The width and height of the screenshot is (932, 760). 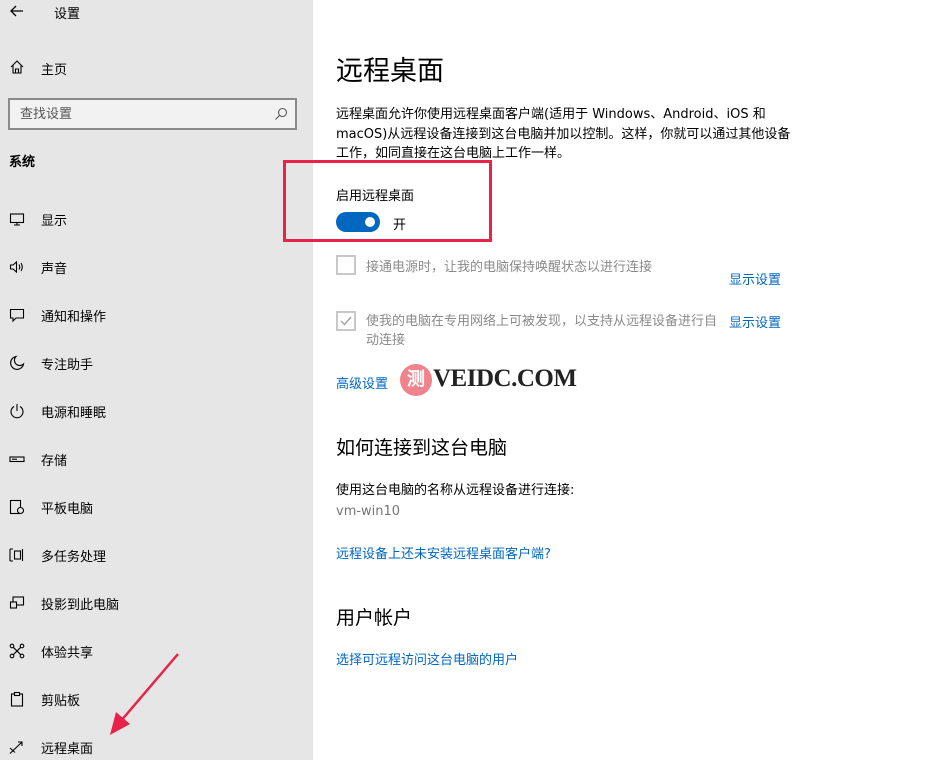 What do you see at coordinates (67, 365) in the screenshot?
I see `sidebar-item-label: 专注助手` at bounding box center [67, 365].